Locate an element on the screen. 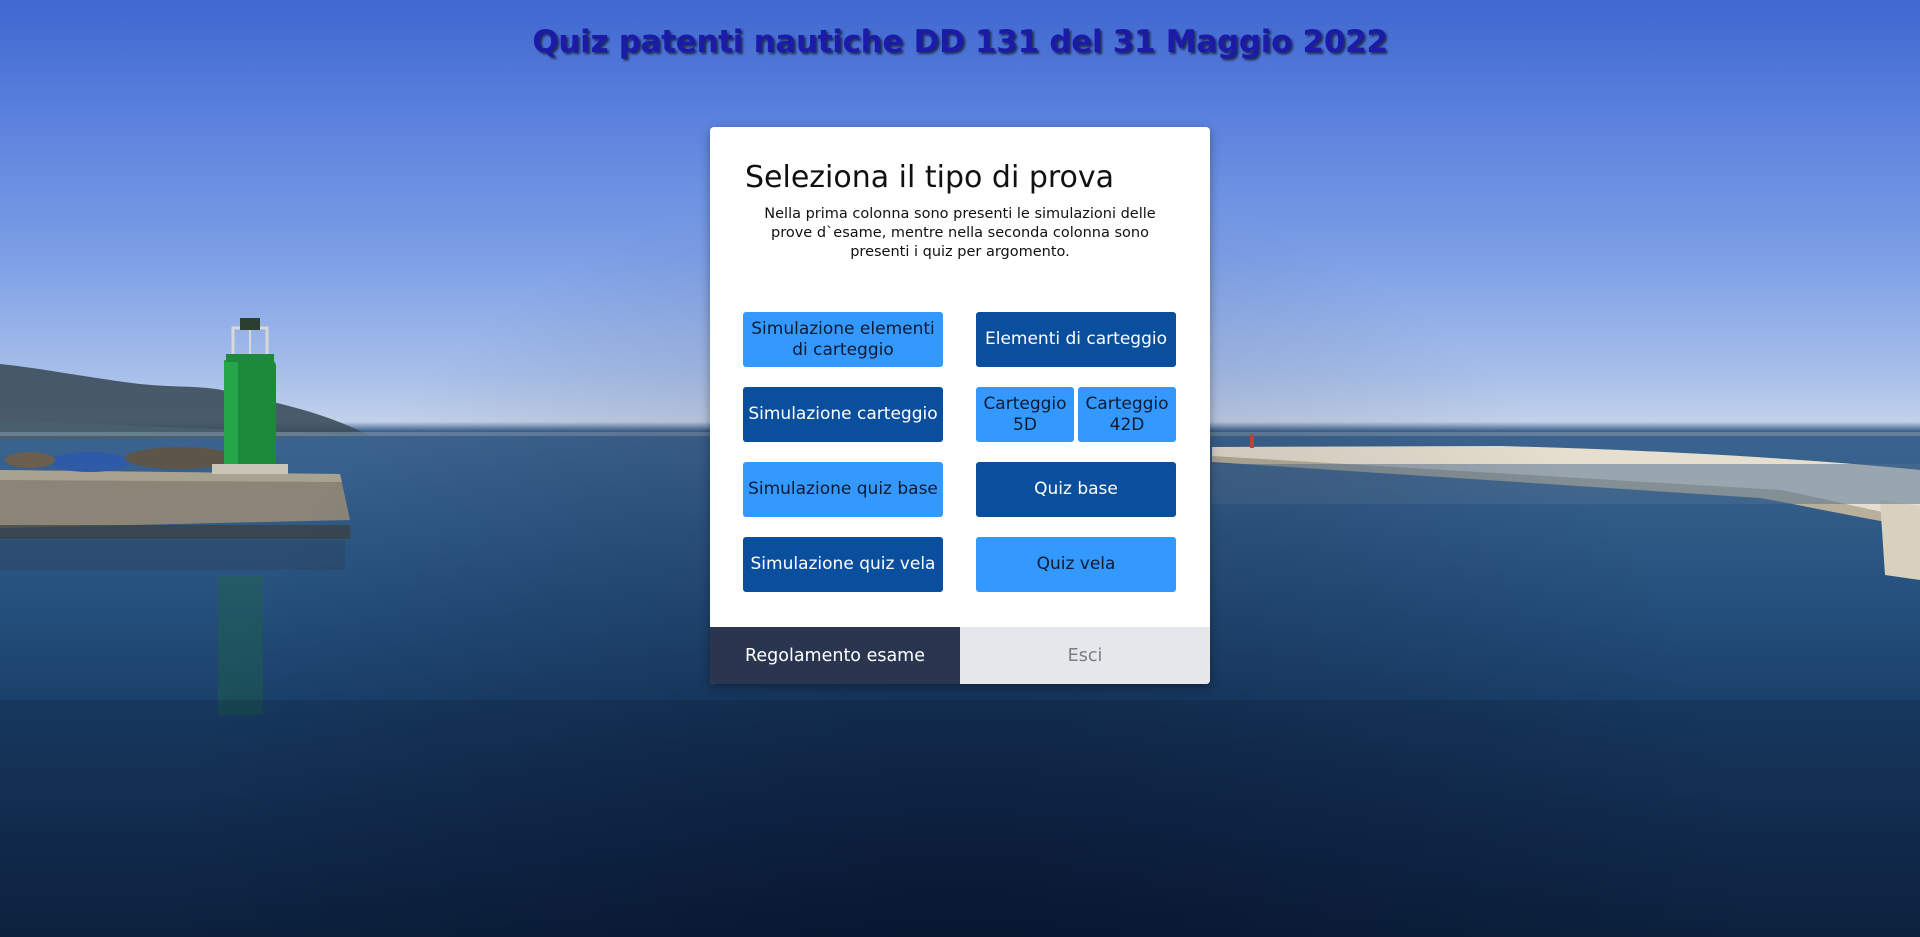 The width and height of the screenshot is (1920, 937). simulazione-elementi-carteggio-button: Simulazione elementi di carteggio is located at coordinates (843, 339).